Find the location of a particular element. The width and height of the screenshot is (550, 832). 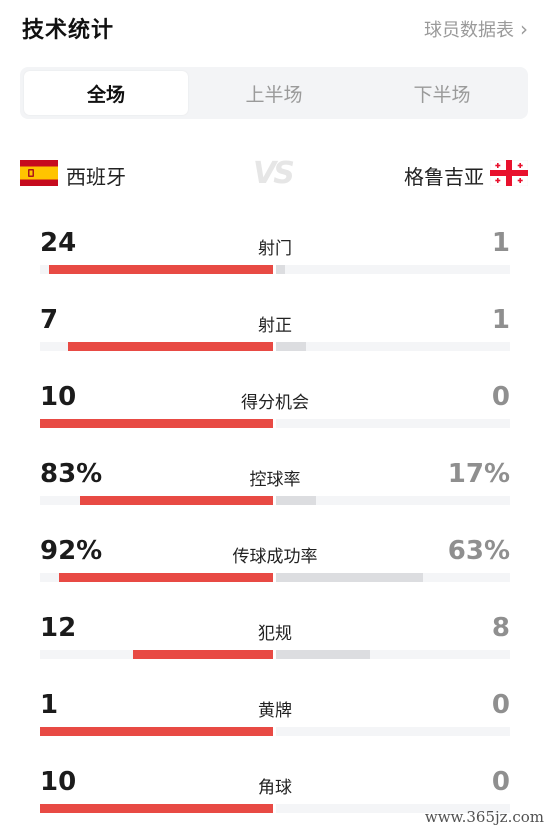

stat-label: 得分机会 is located at coordinates (275, 403).